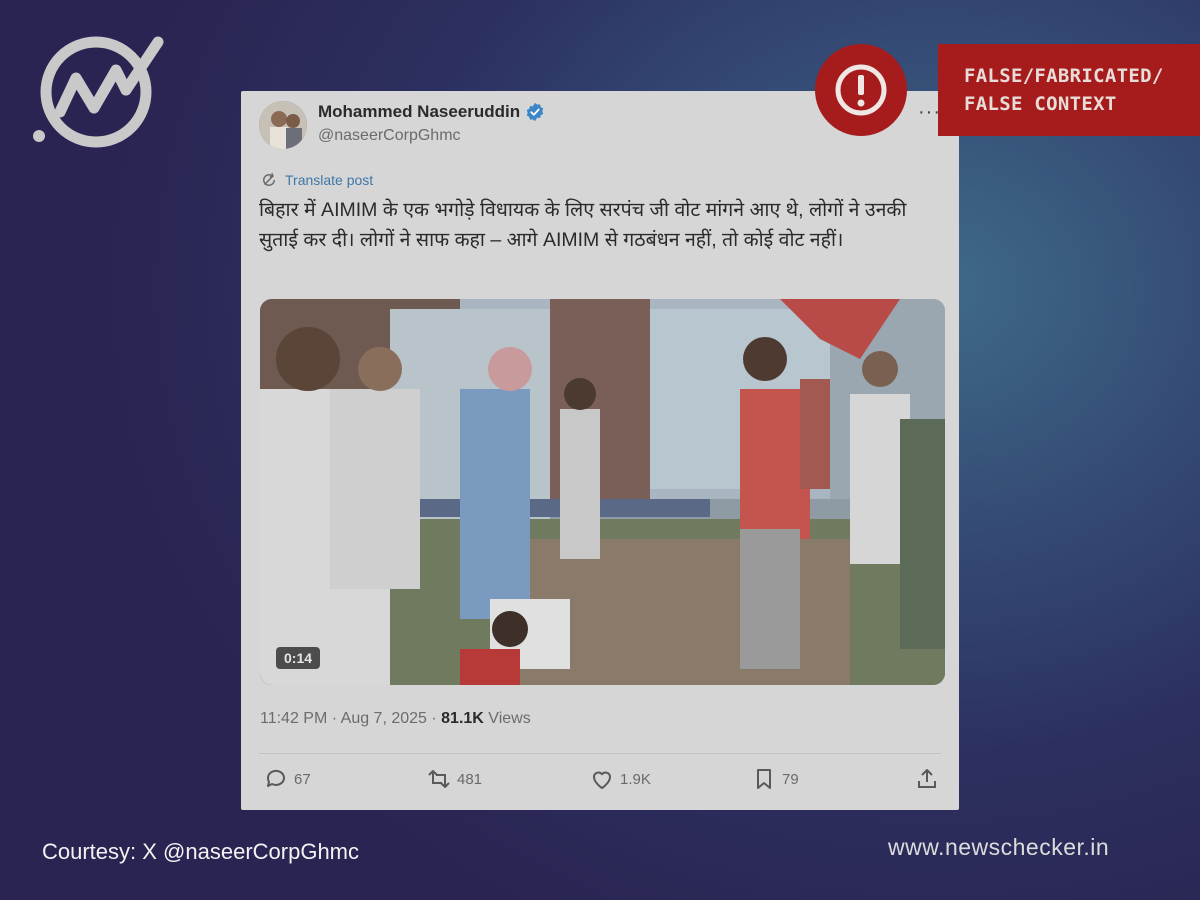 The height and width of the screenshot is (900, 1200). I want to click on divider, so click(600, 753).